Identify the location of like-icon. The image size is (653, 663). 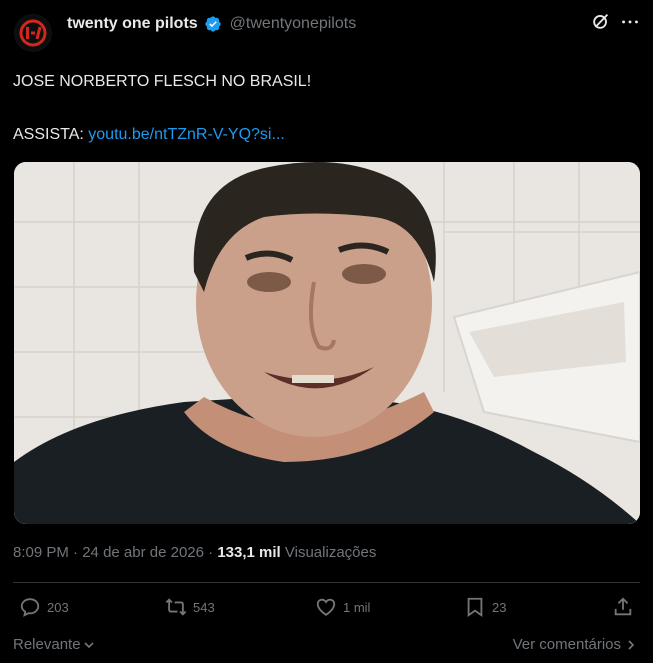
(326, 607).